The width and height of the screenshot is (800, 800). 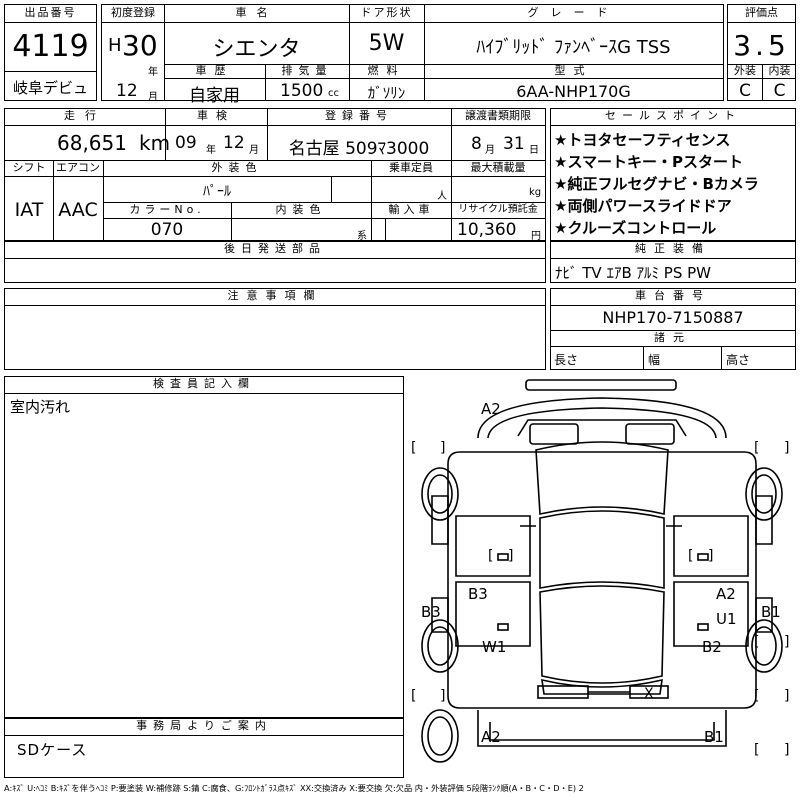 I want to click on door-label: ドア形状, so click(x=386, y=12).